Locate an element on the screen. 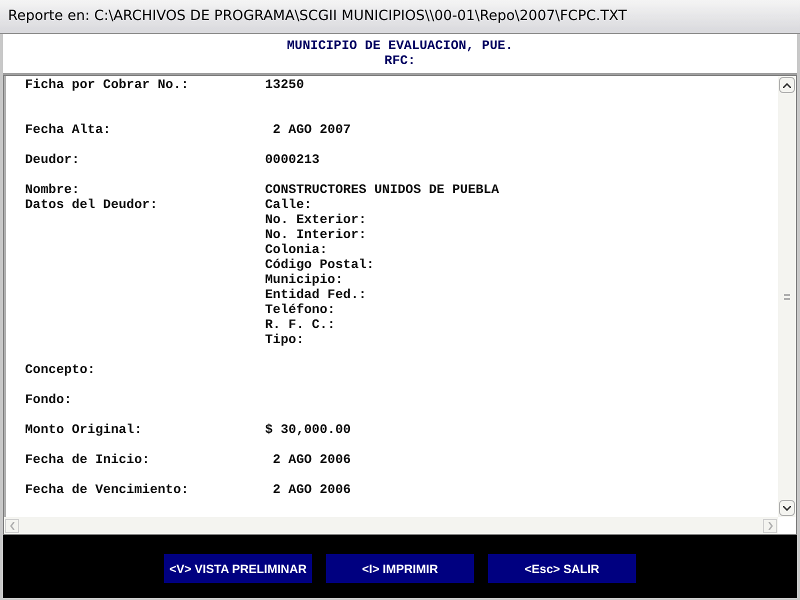 This screenshot has height=600, width=800. window-title: Reporte en: C:\ARCHIVOS DE PROGRAMA\SCGII MUNICIPIOS\\00-01\Repo\2007\FCPC.TXT is located at coordinates (317, 16).